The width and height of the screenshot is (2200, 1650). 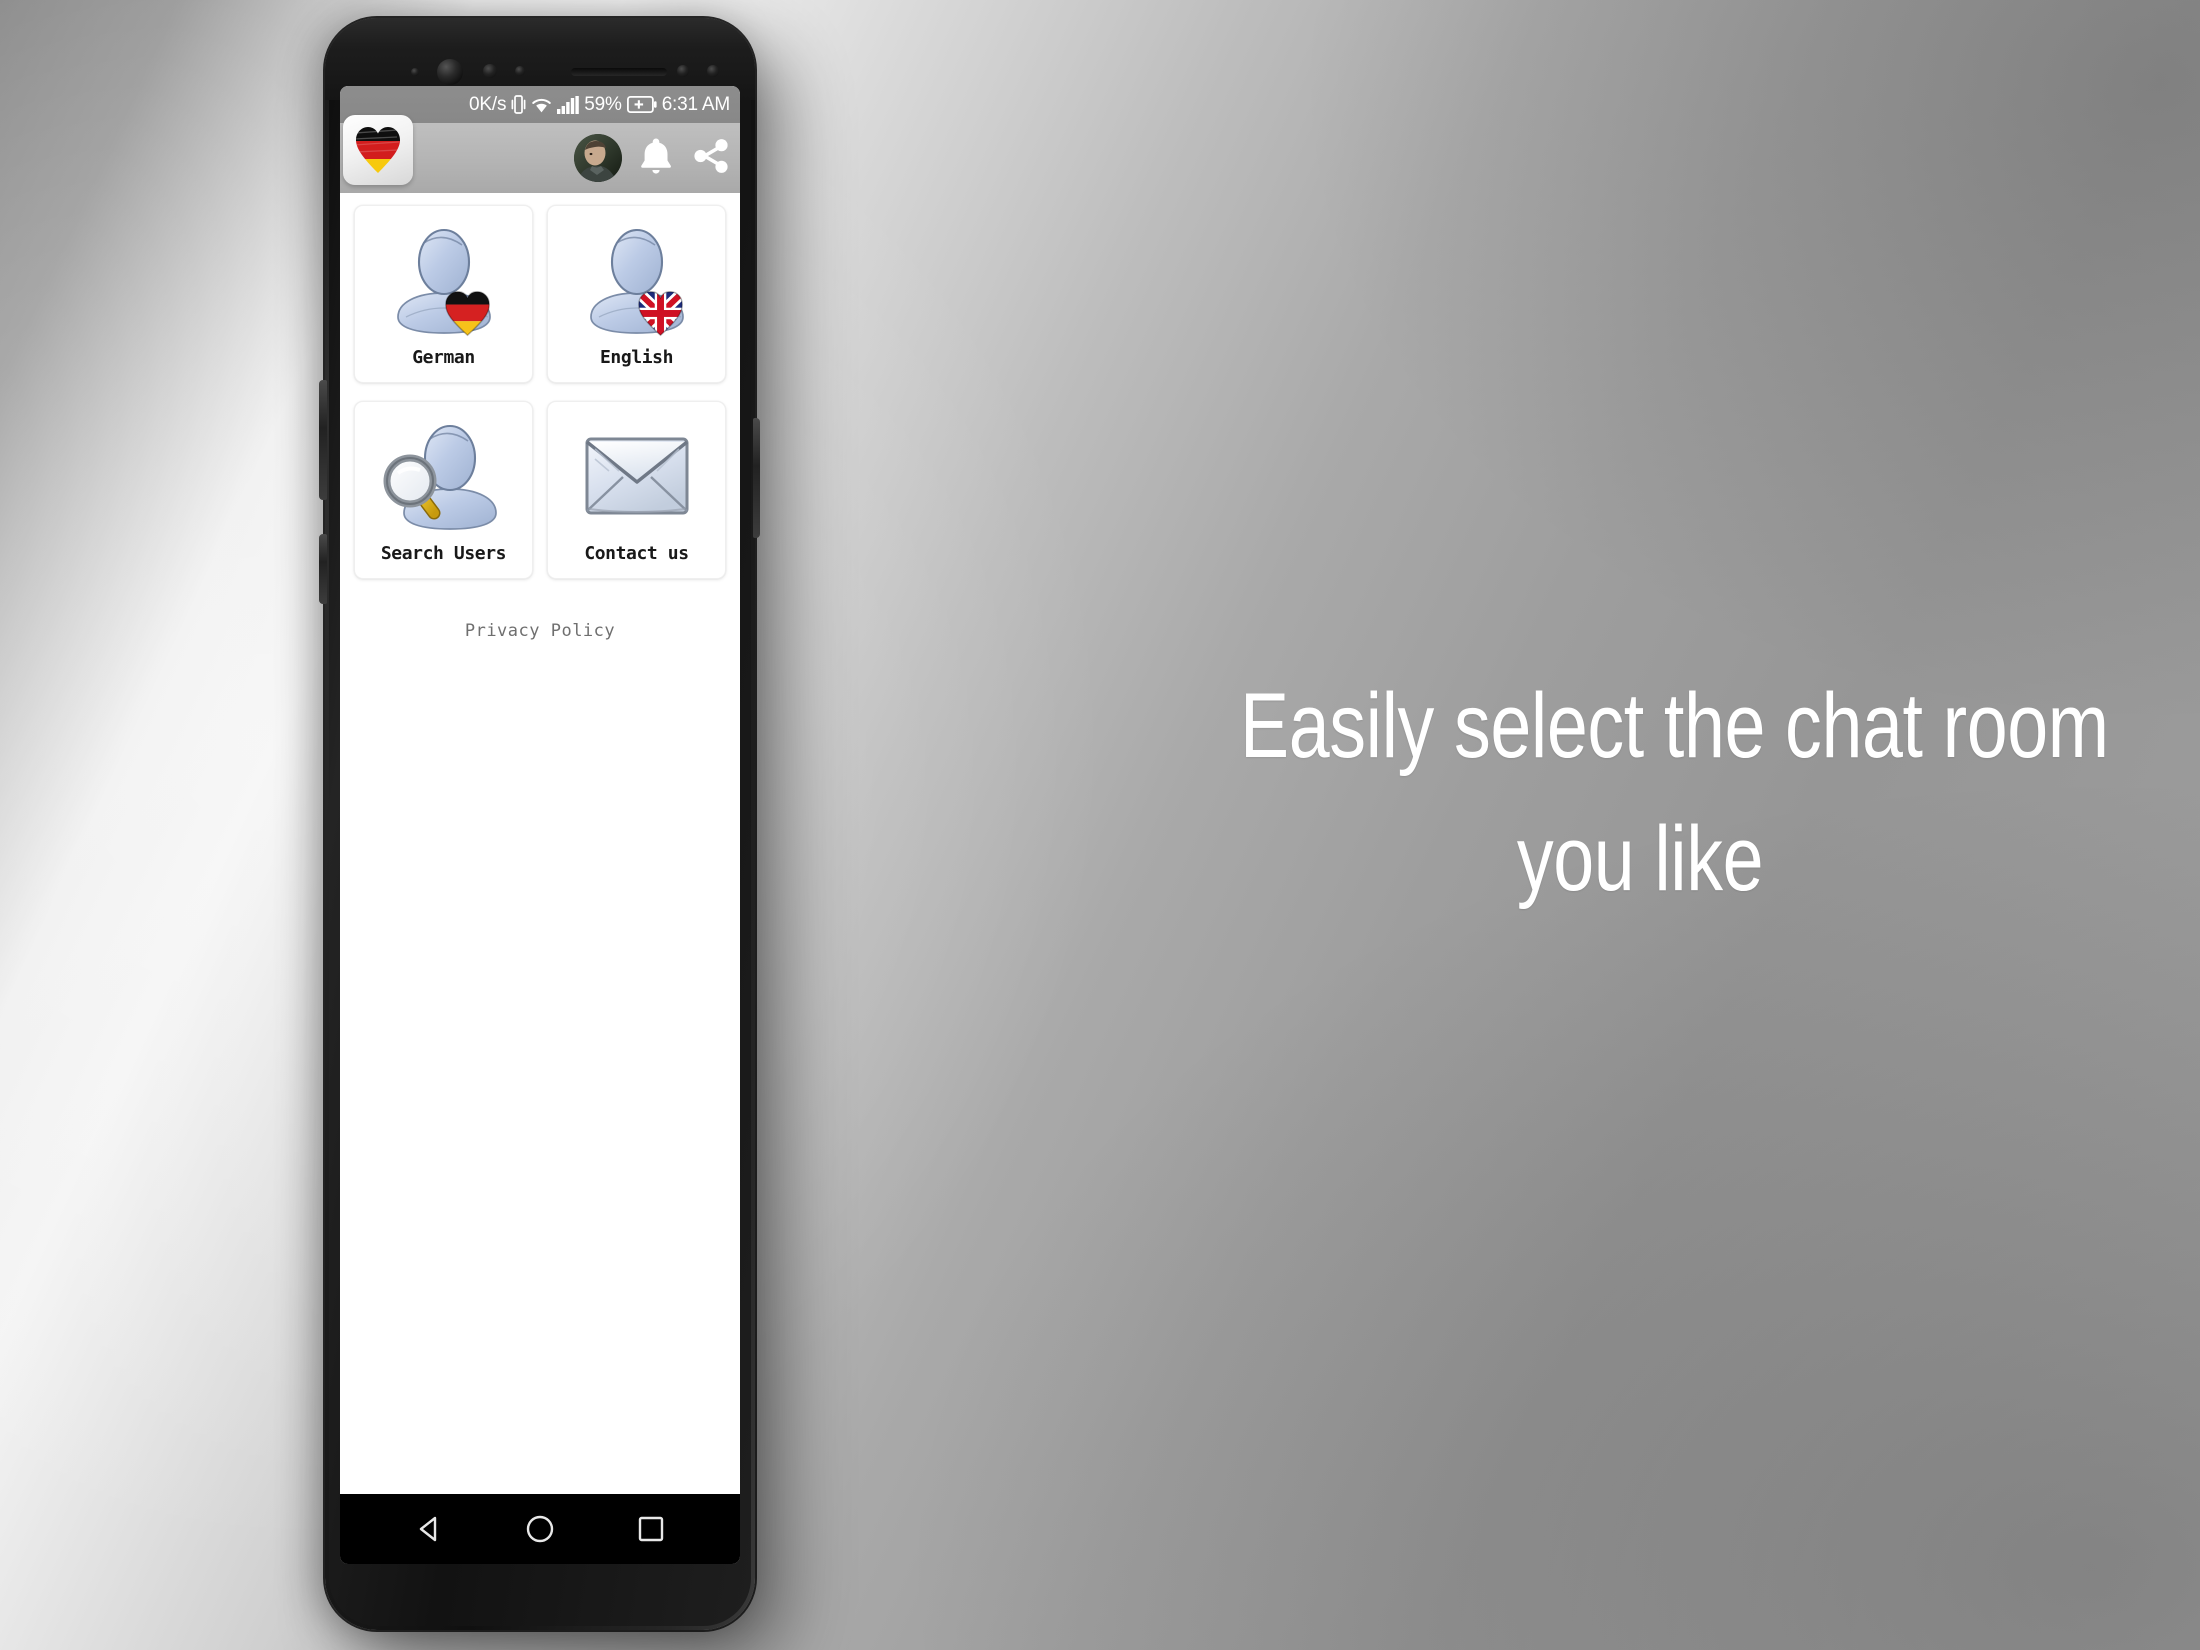 What do you see at coordinates (323, 569) in the screenshot?
I see `power-button` at bounding box center [323, 569].